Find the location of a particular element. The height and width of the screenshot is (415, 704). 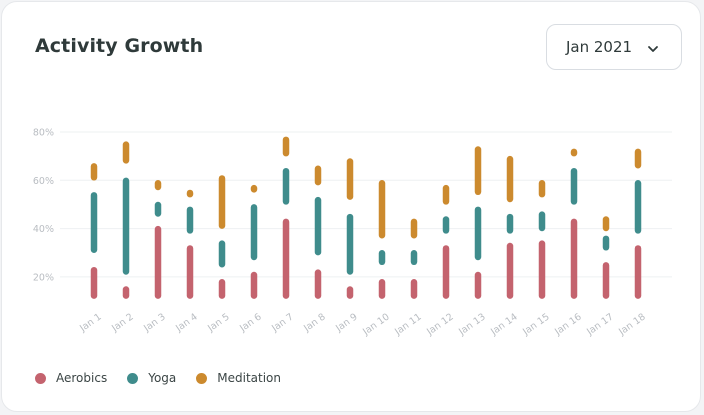

x-tick-label: Jan 3 is located at coordinates (154, 322).